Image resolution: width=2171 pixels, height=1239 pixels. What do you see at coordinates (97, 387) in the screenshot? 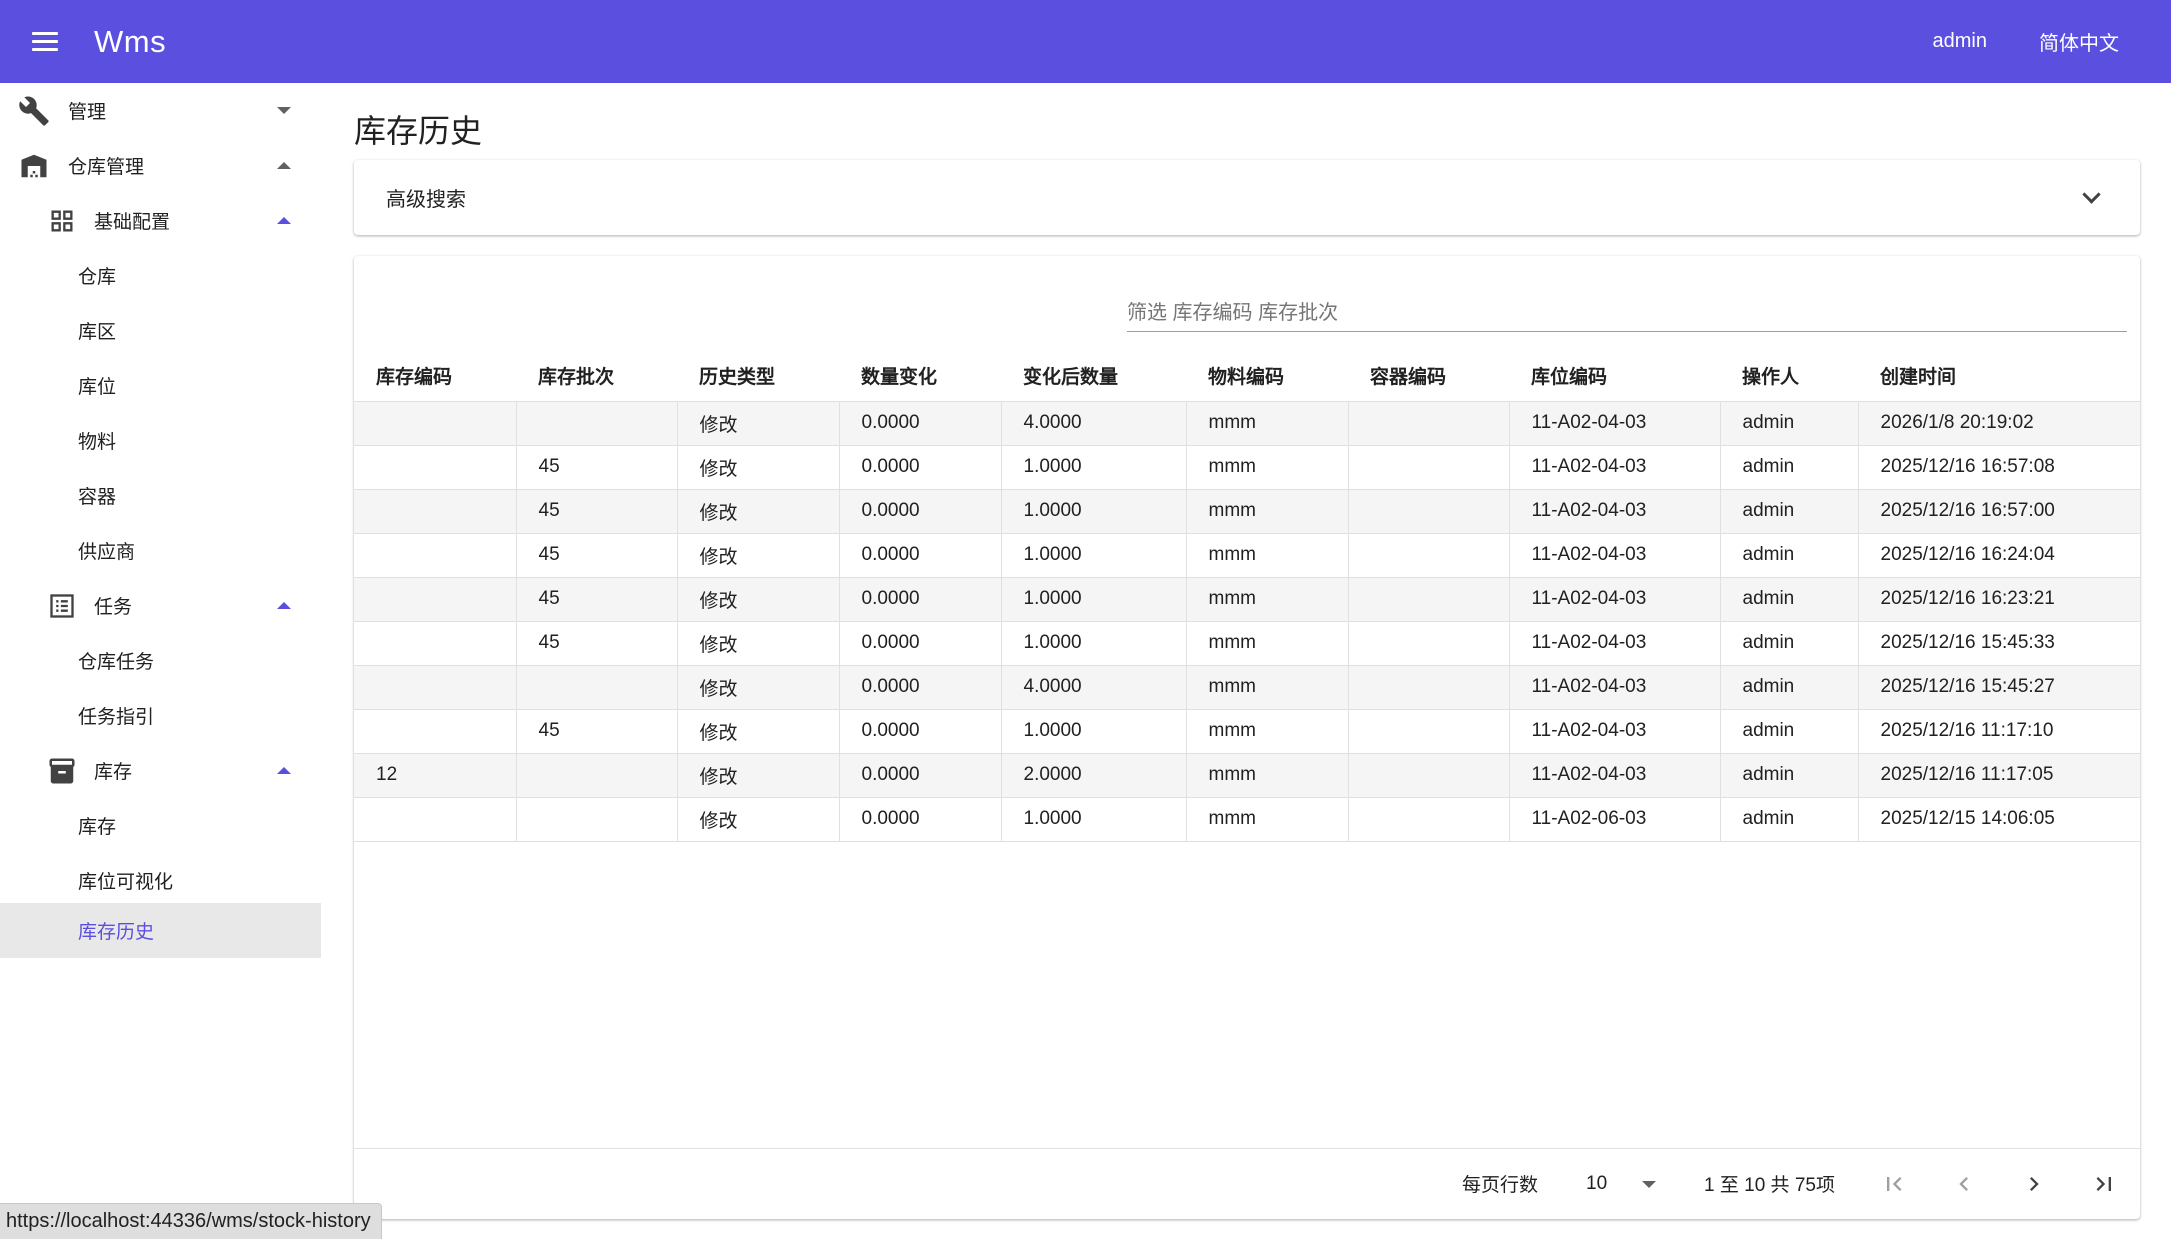
I see `sidebar-item-label: 库位` at bounding box center [97, 387].